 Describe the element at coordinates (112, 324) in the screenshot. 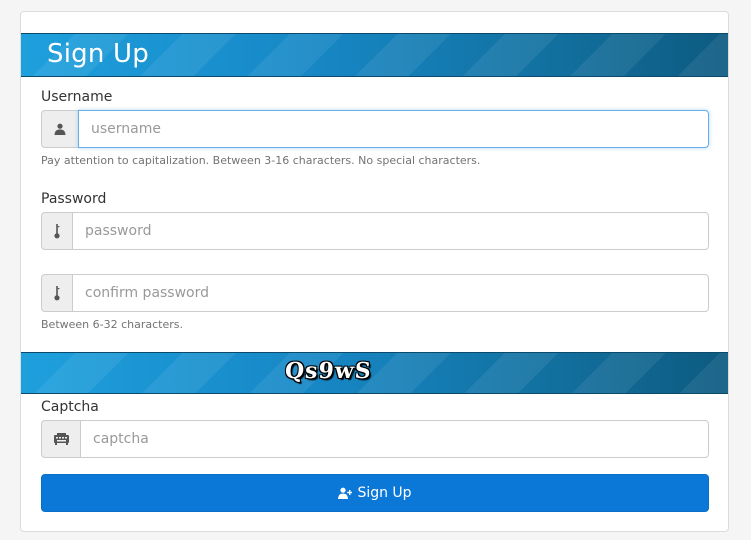

I see `password-help: Between 6-32 characters.` at that location.